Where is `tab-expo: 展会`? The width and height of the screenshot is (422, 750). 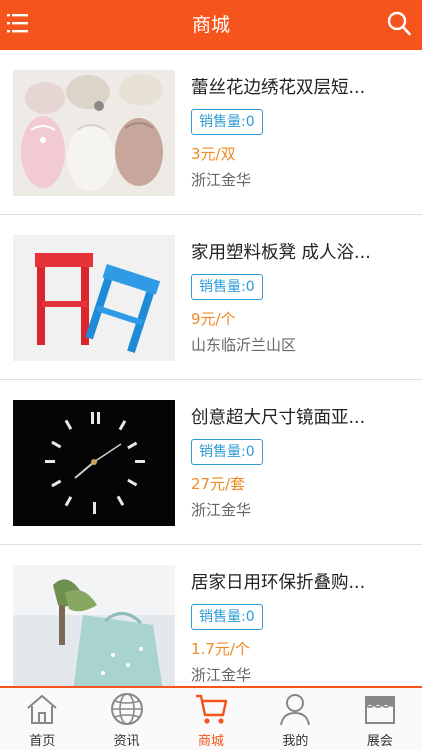
tab-expo: 展会 is located at coordinates (380, 719).